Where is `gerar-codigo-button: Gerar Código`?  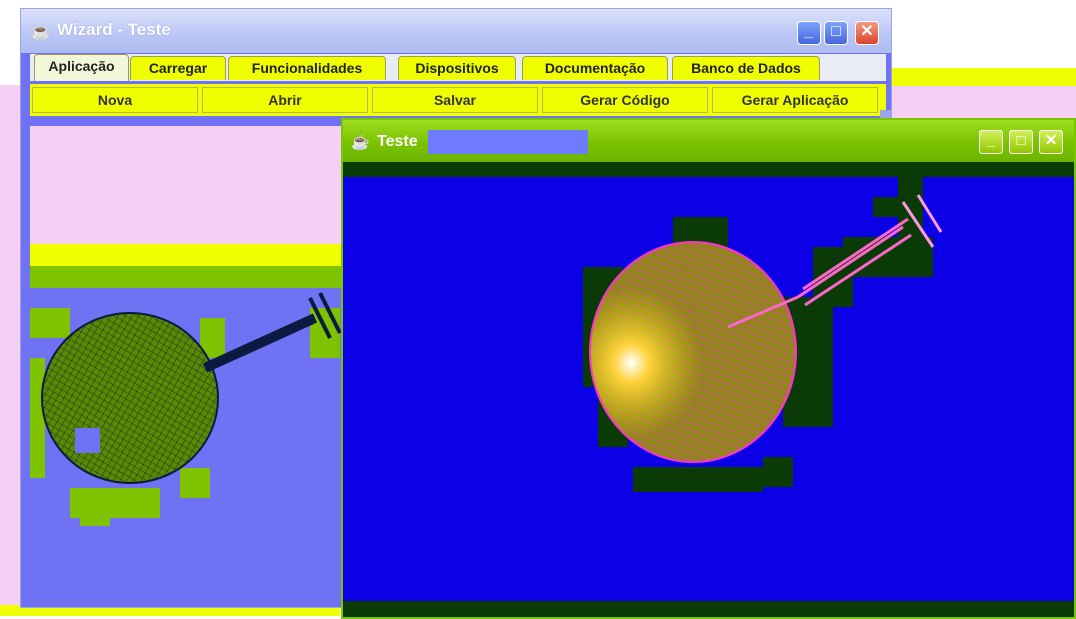 gerar-codigo-button: Gerar Código is located at coordinates (625, 100).